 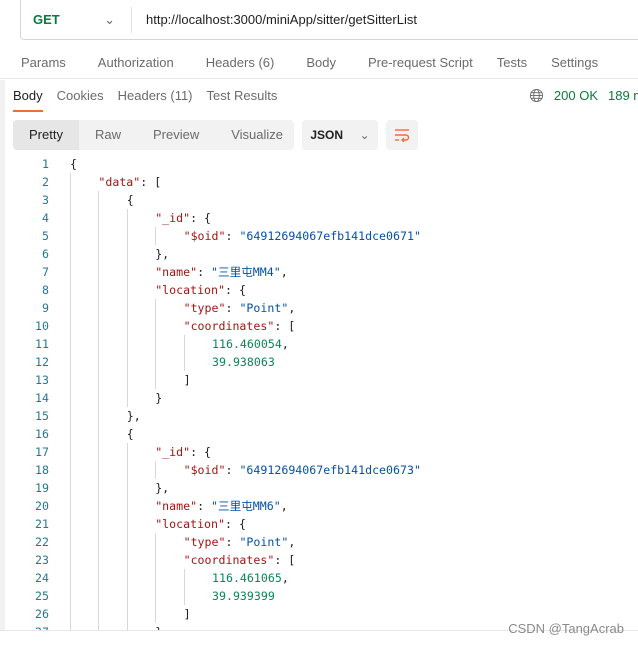 What do you see at coordinates (80, 97) in the screenshot?
I see `tab-cookies: Cookies` at bounding box center [80, 97].